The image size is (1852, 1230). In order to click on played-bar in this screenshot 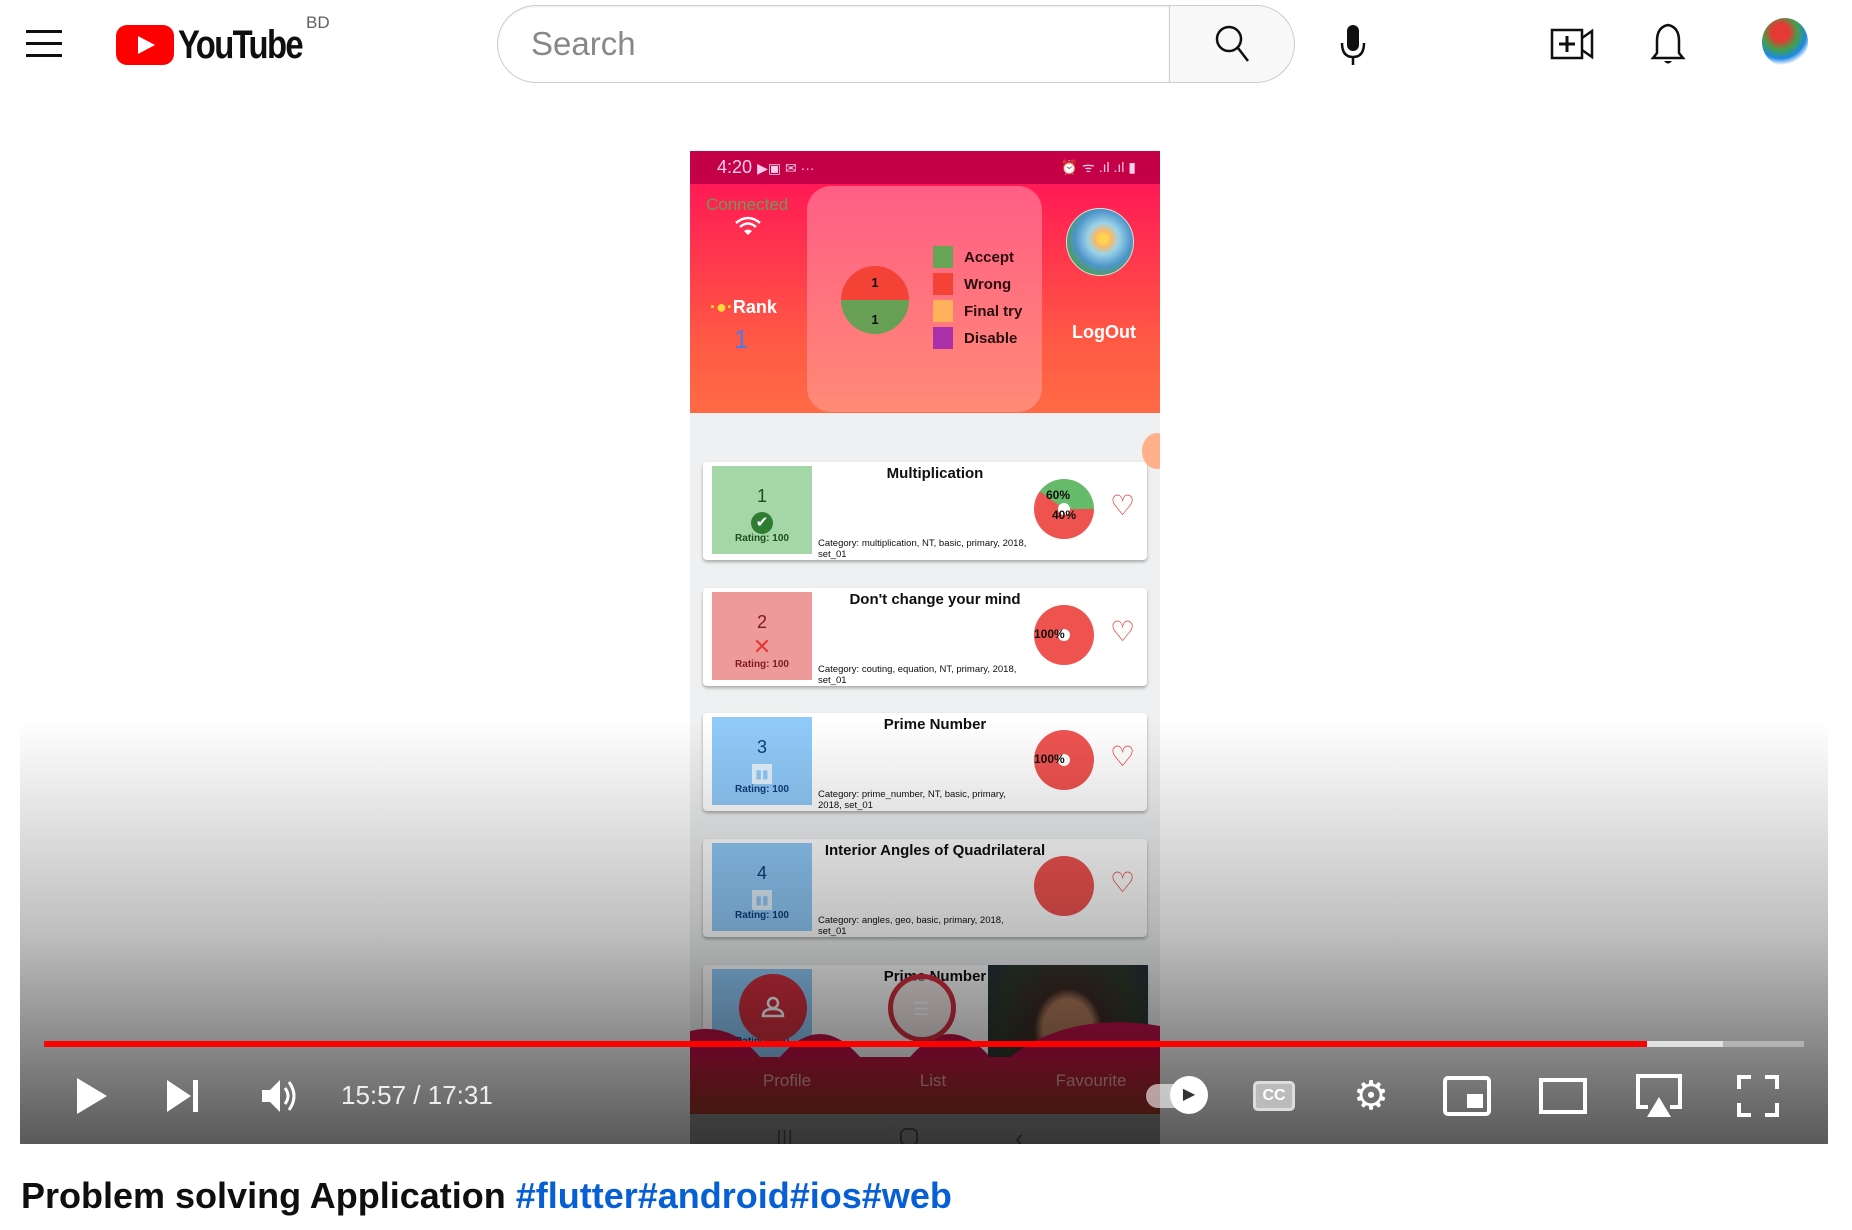, I will do `click(846, 1044)`.